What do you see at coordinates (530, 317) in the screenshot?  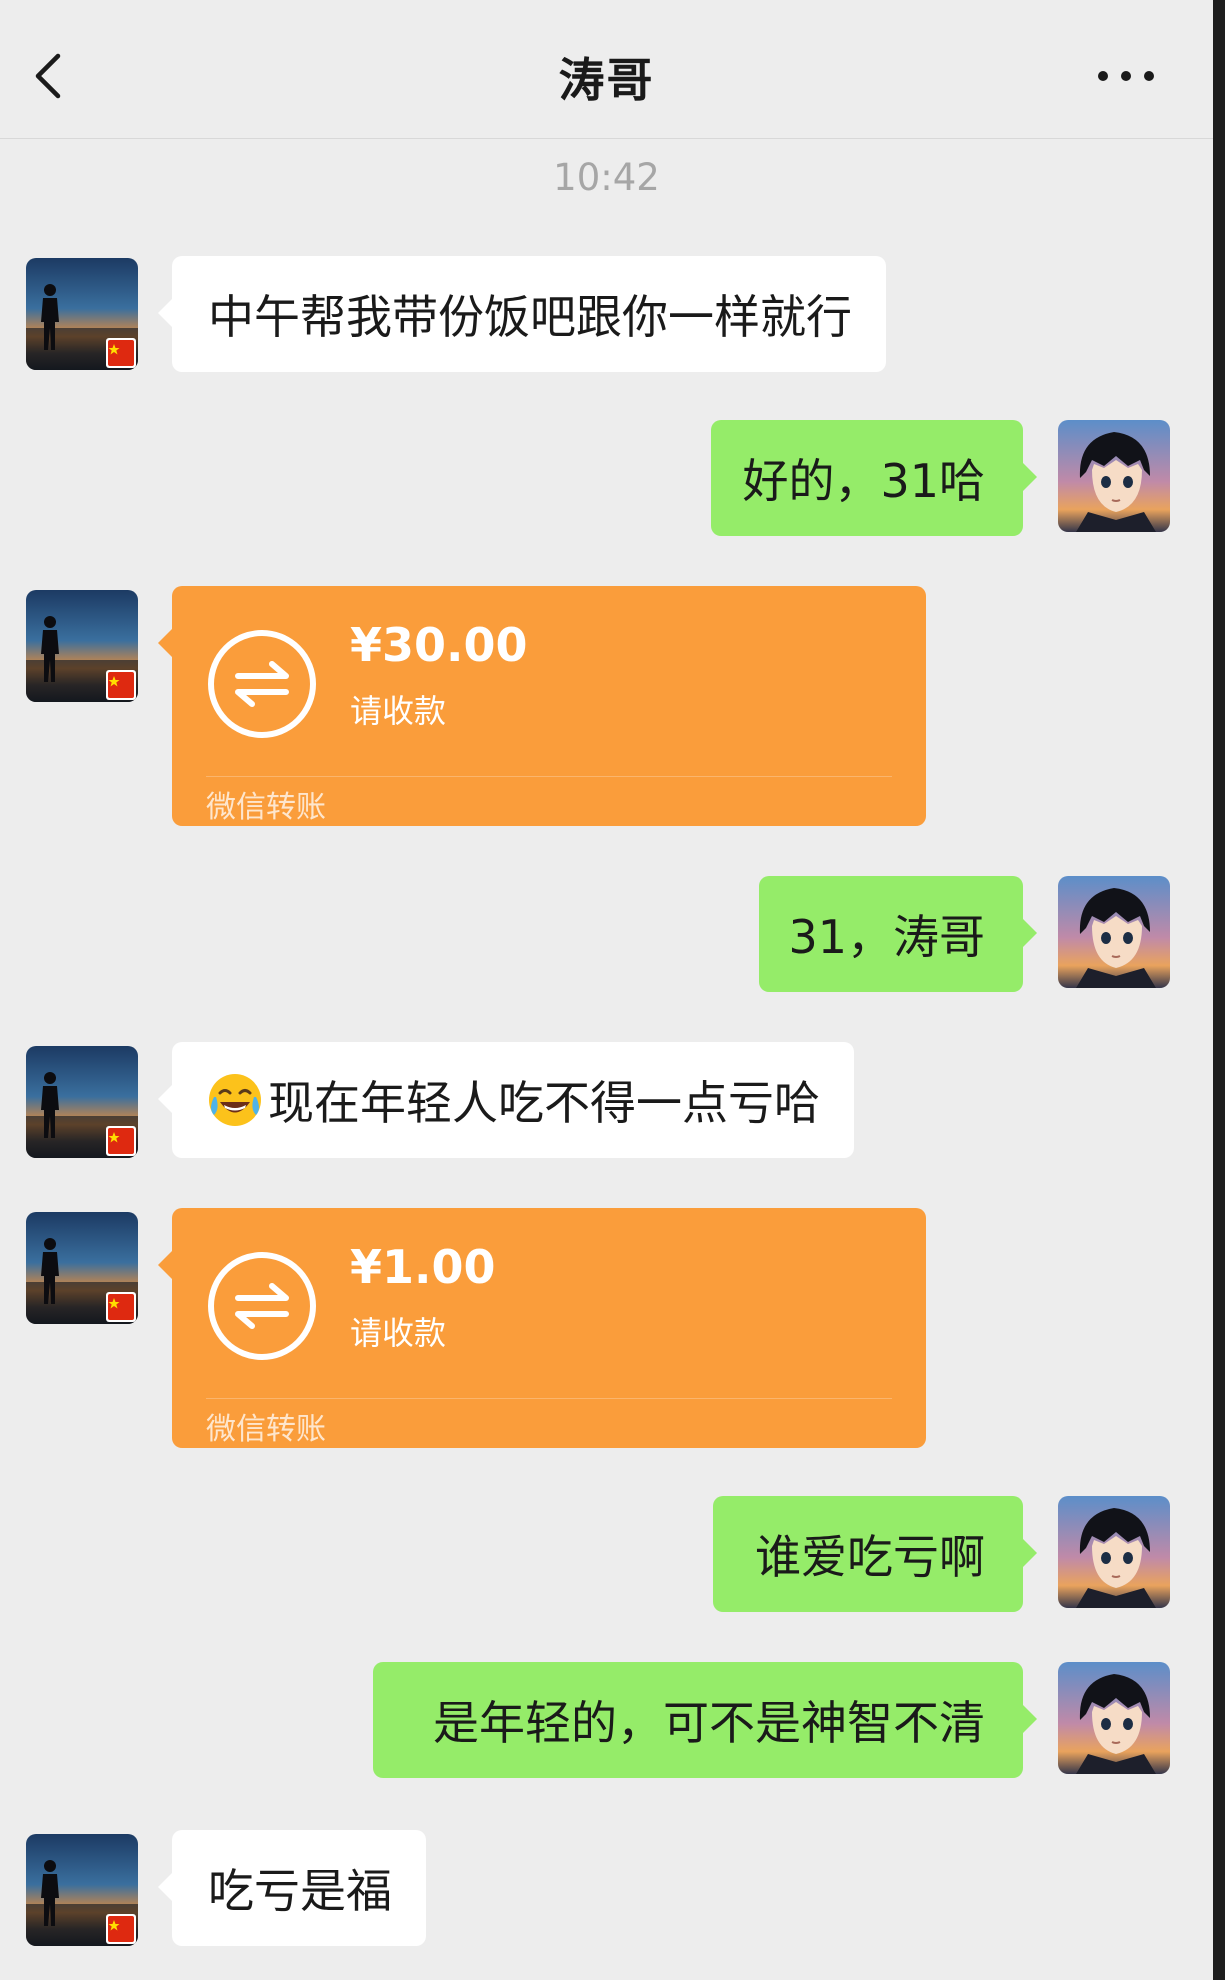 I see `message-text: 中午帮我带份饭吧跟你一样就行` at bounding box center [530, 317].